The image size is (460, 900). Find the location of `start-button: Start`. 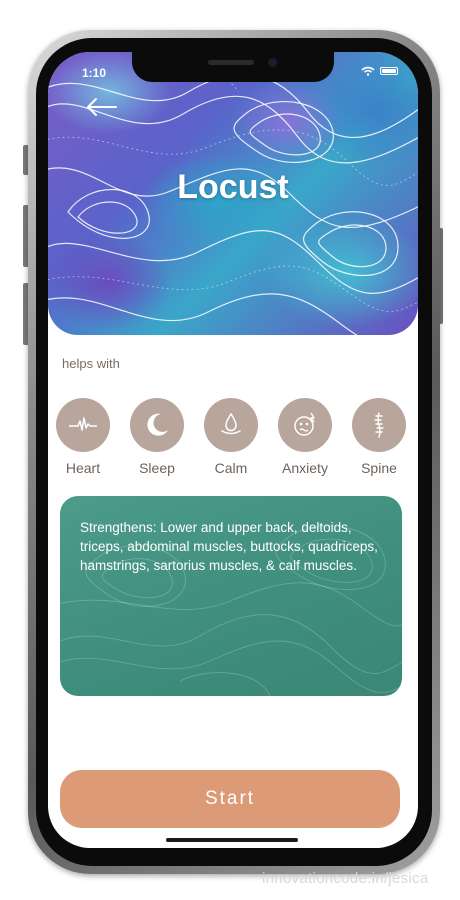

start-button: Start is located at coordinates (230, 799).